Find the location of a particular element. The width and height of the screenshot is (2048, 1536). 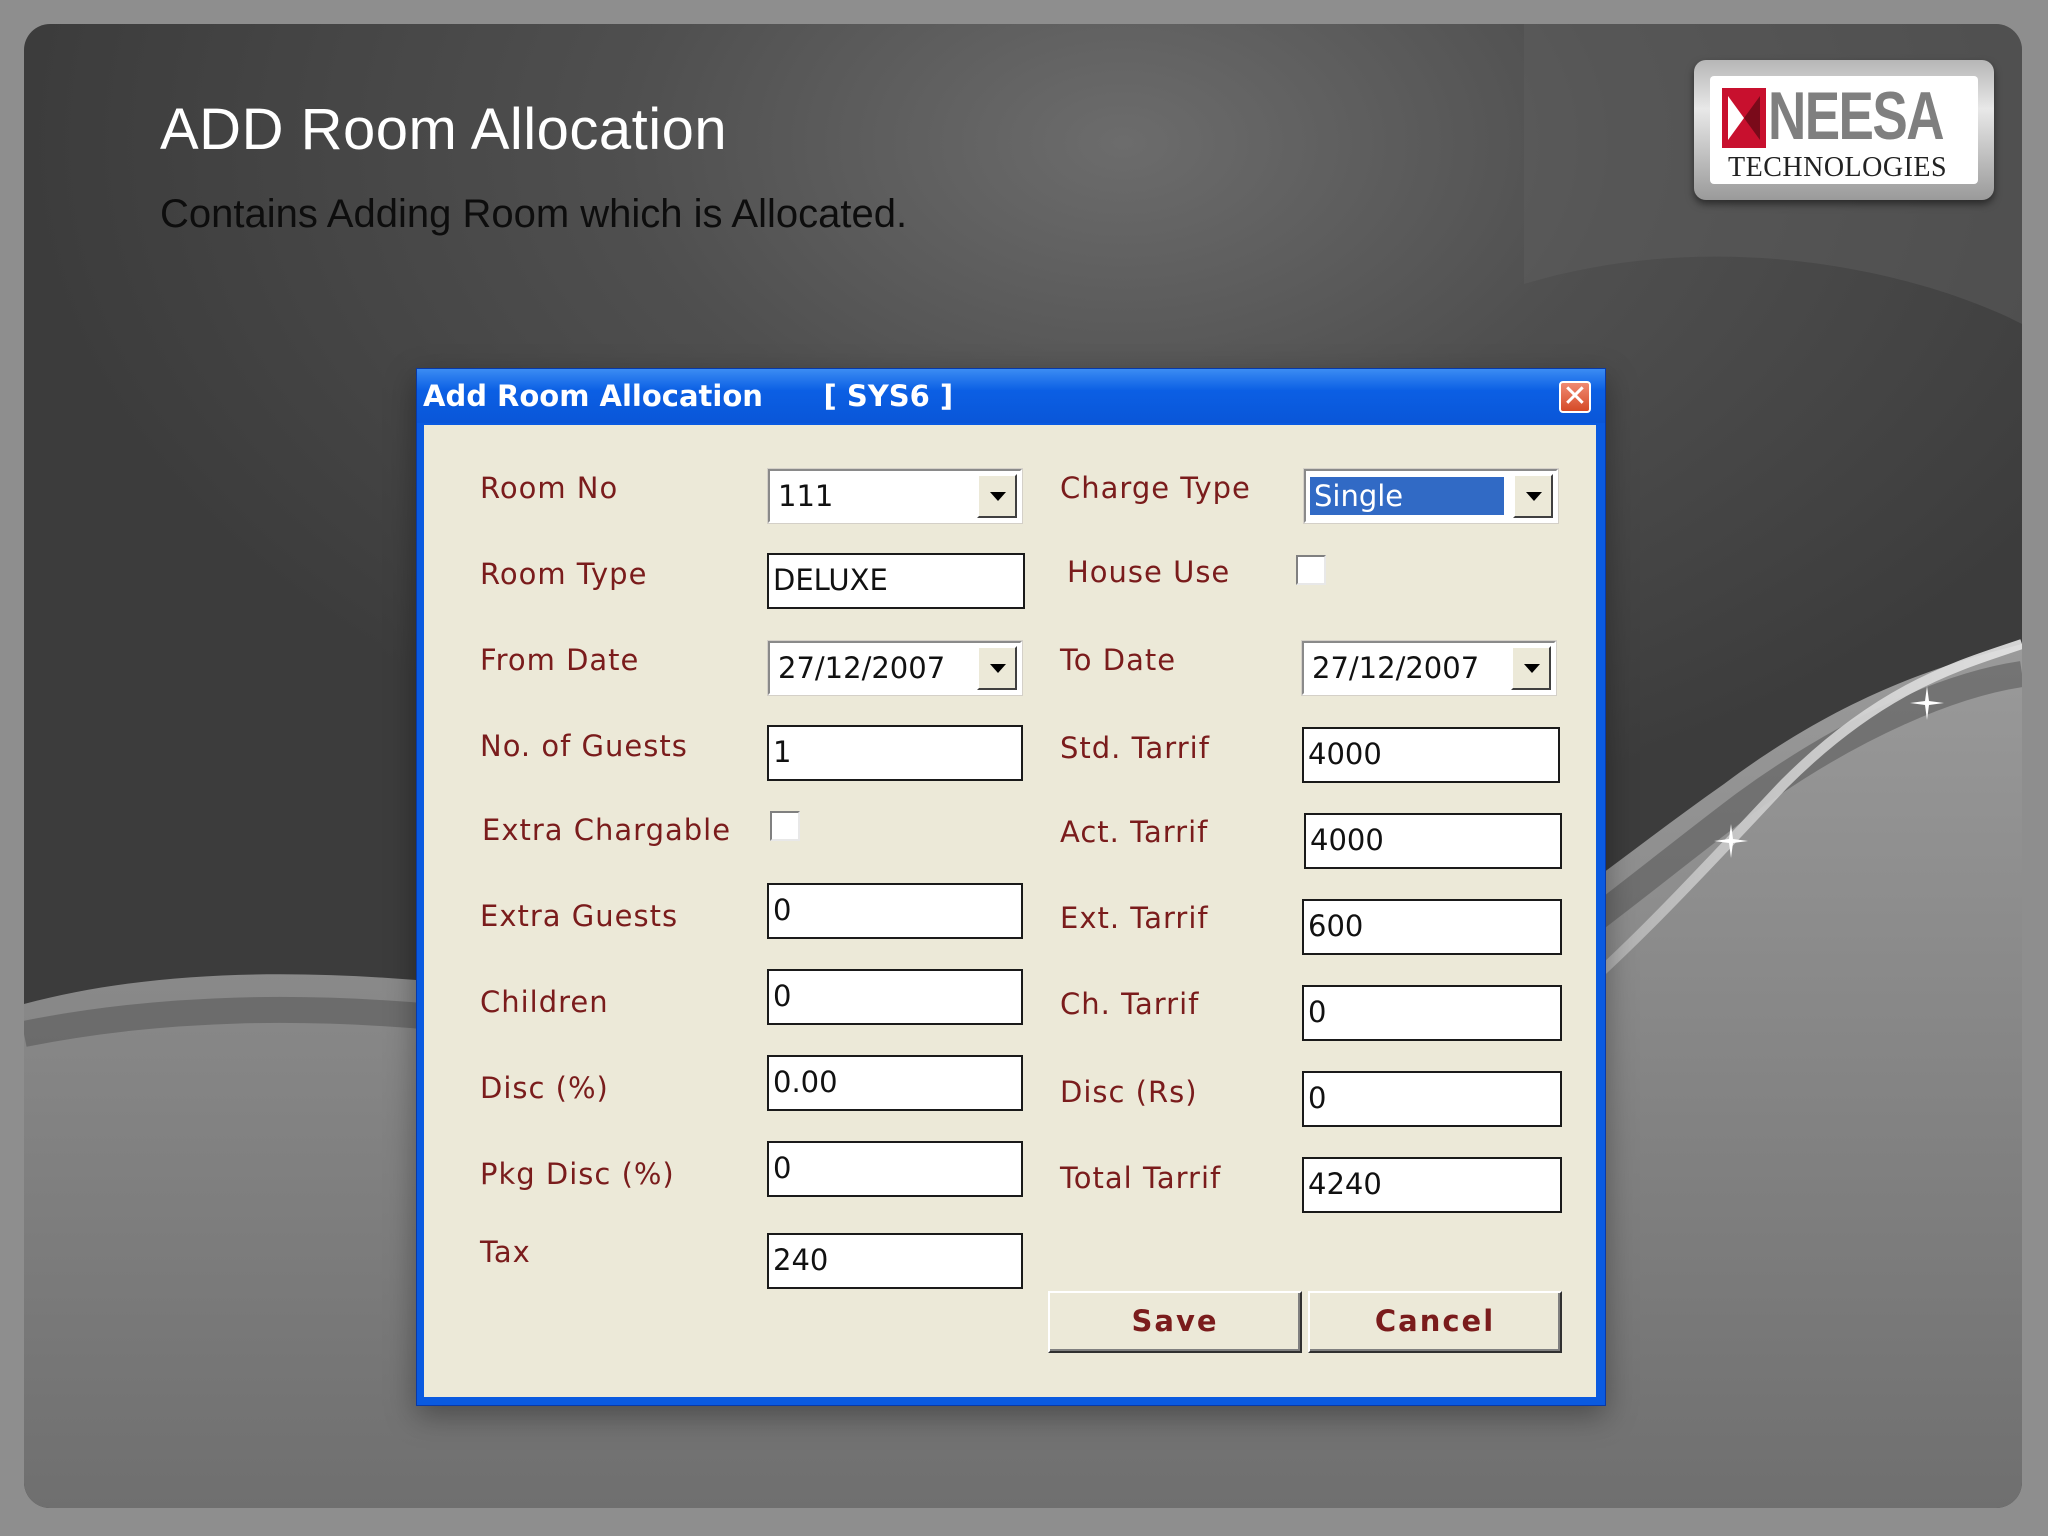

extra-chargable-checkbox is located at coordinates (785, 826).